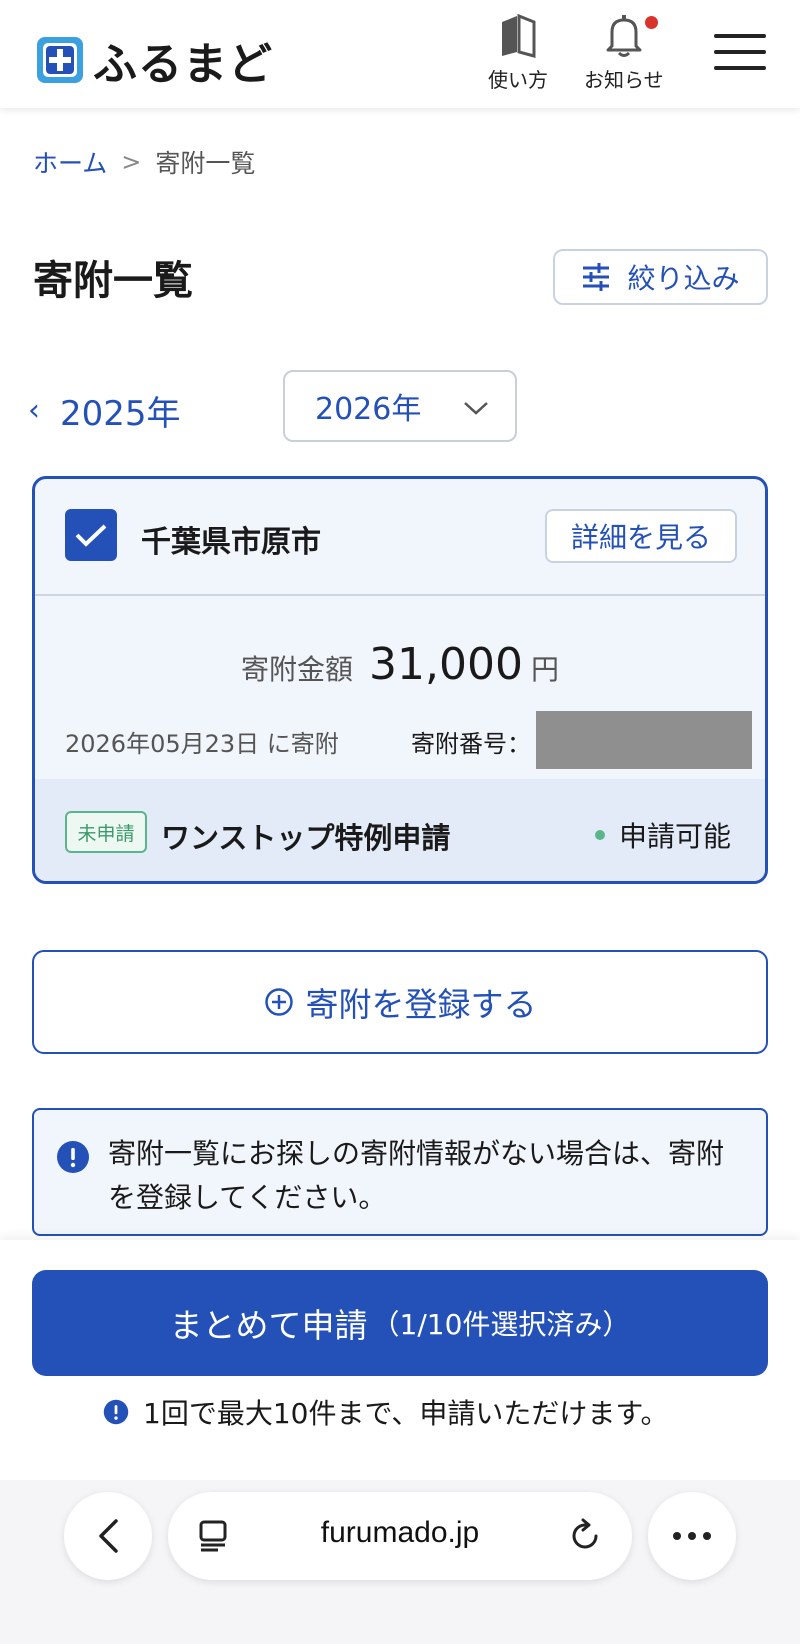 The width and height of the screenshot is (800, 1644). I want to click on bulk-apply-label: まとめて申請, so click(268, 1325).